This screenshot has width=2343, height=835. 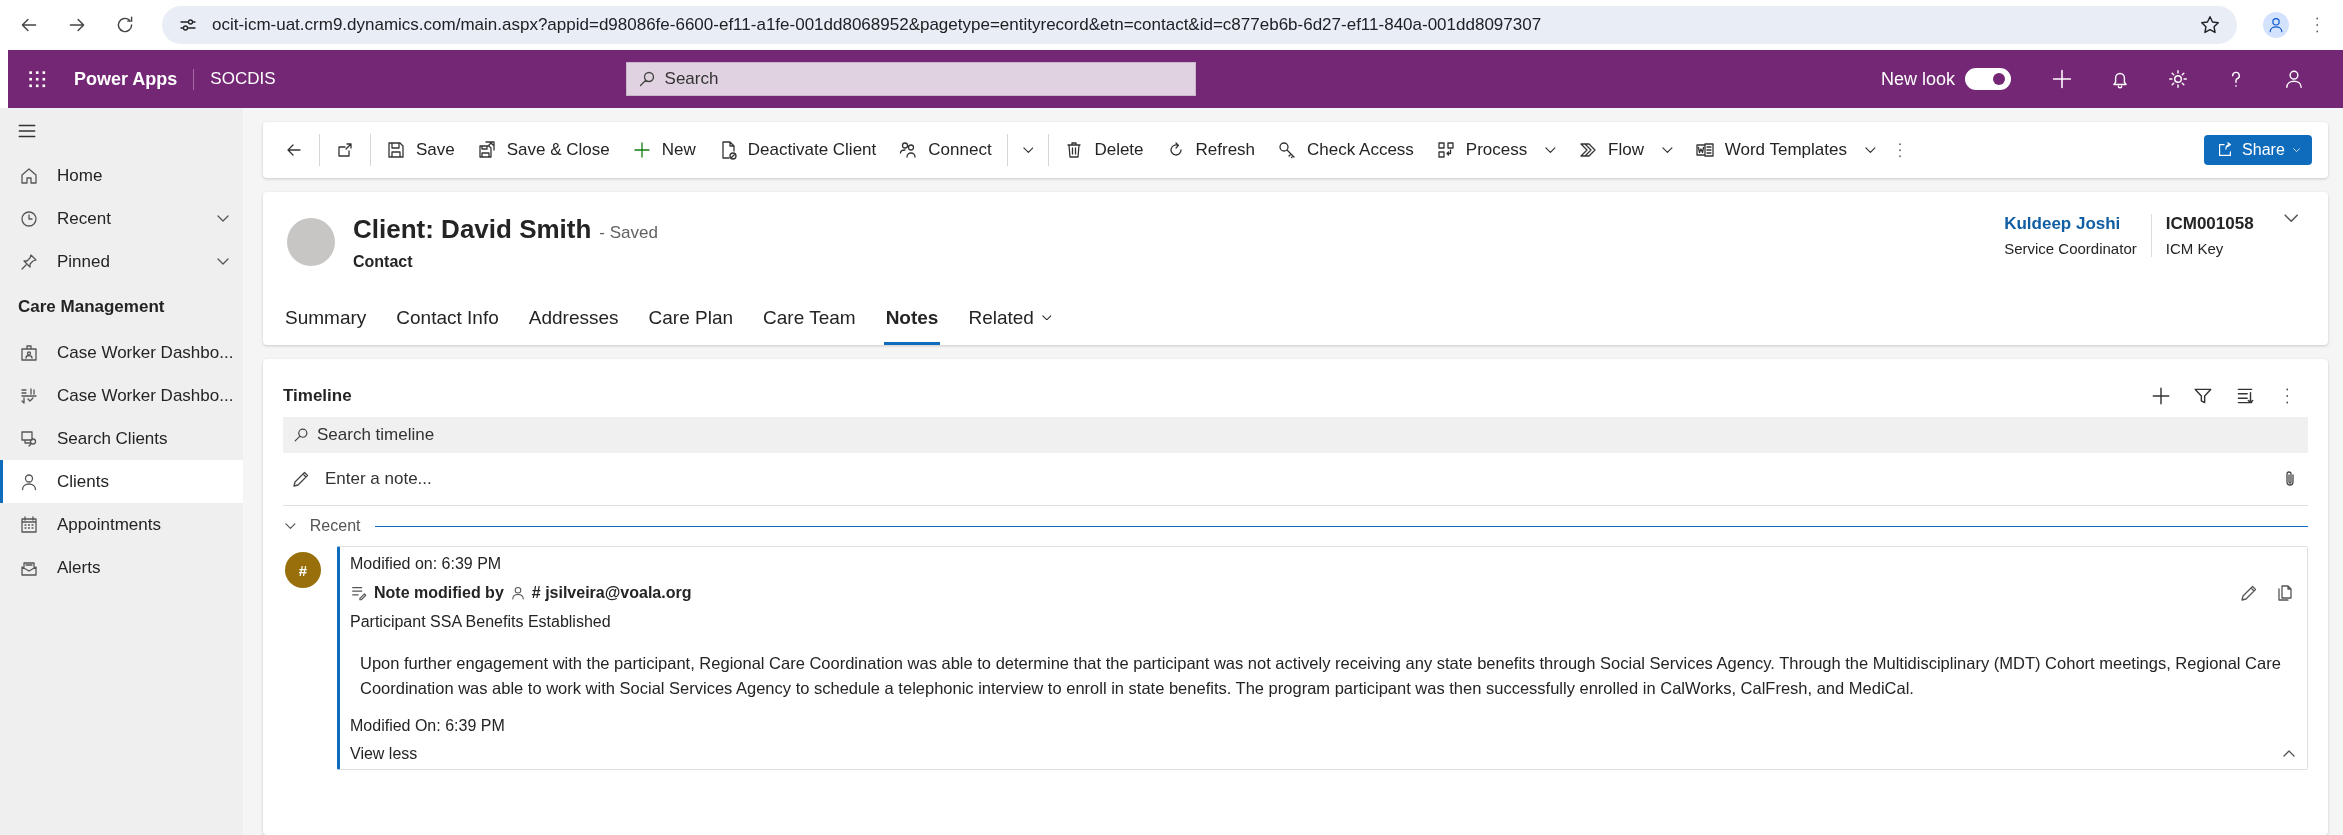 What do you see at coordinates (121, 218) in the screenshot?
I see `sidebar-item: Recent` at bounding box center [121, 218].